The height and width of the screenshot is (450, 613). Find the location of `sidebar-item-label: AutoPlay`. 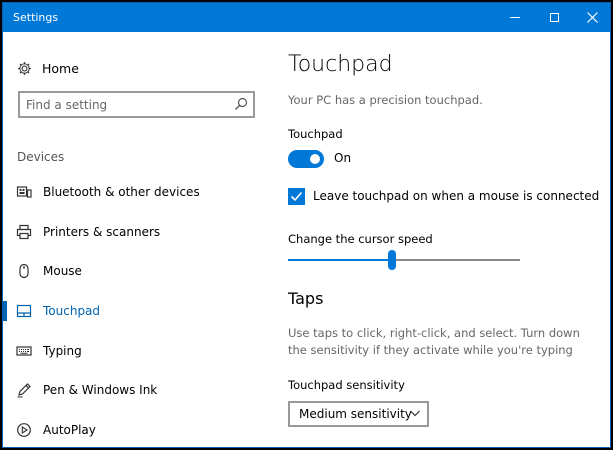

sidebar-item-label: AutoPlay is located at coordinates (69, 430).